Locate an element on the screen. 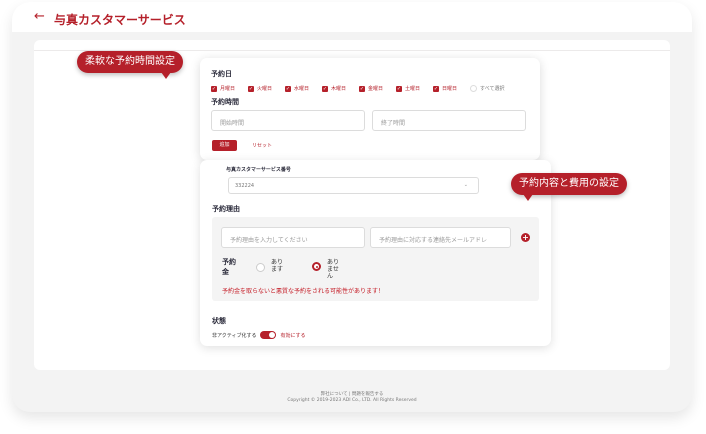 This screenshot has height=434, width=706. contact-email-input: 予約理由に対応する連絡先メールアドレ is located at coordinates (440, 237).